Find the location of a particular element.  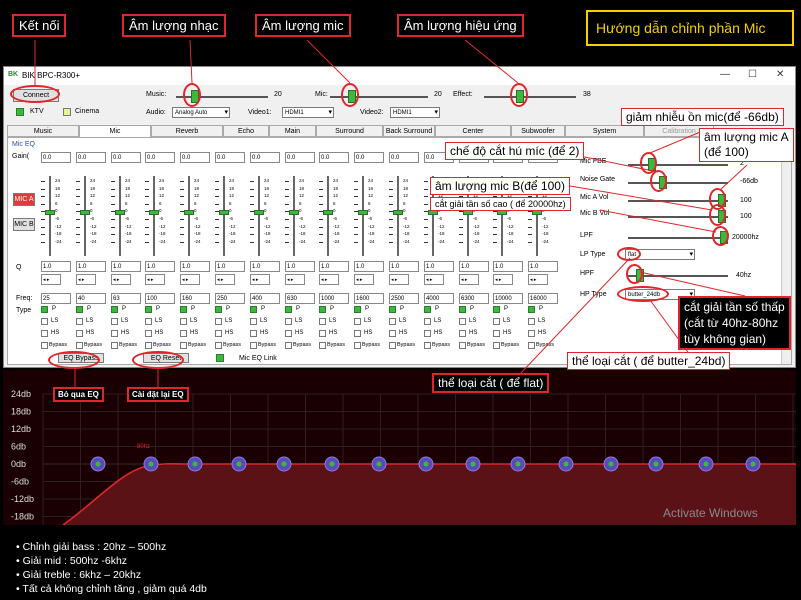

freq-input: 1000 is located at coordinates (334, 298).